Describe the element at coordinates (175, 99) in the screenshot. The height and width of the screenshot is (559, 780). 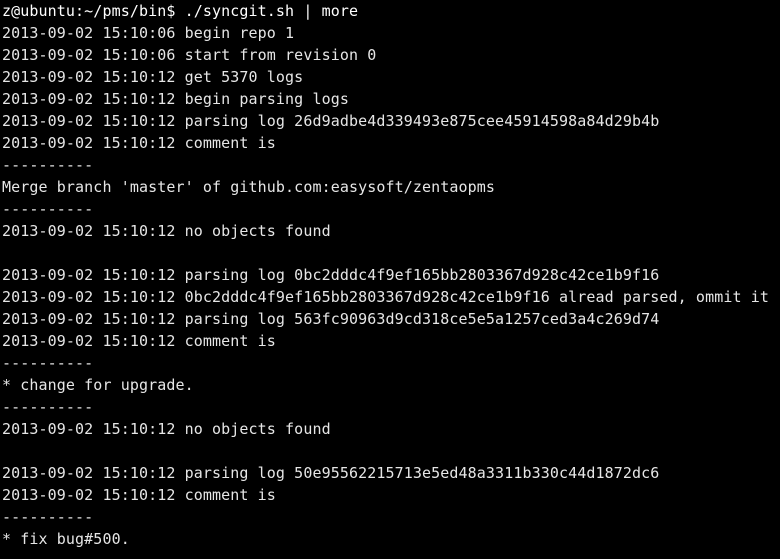
I see `terminal-output-line: 2013-09-02 15:10:12 begin parsing logs` at that location.